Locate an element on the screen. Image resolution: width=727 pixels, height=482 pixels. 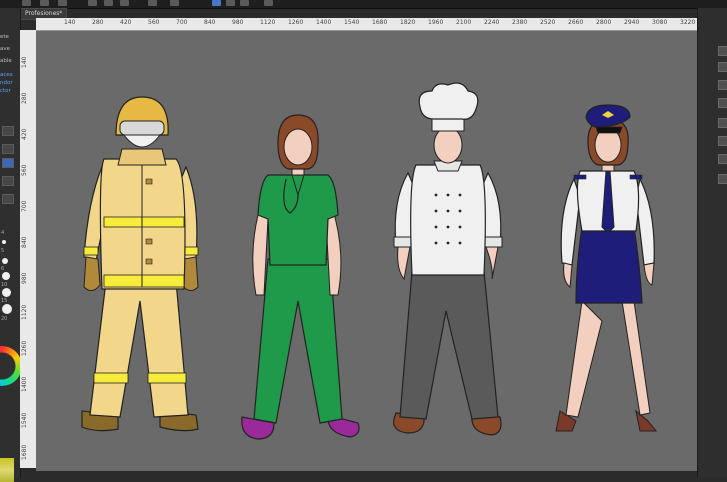
ruler-label: 2380 is located at coordinates (520, 22).